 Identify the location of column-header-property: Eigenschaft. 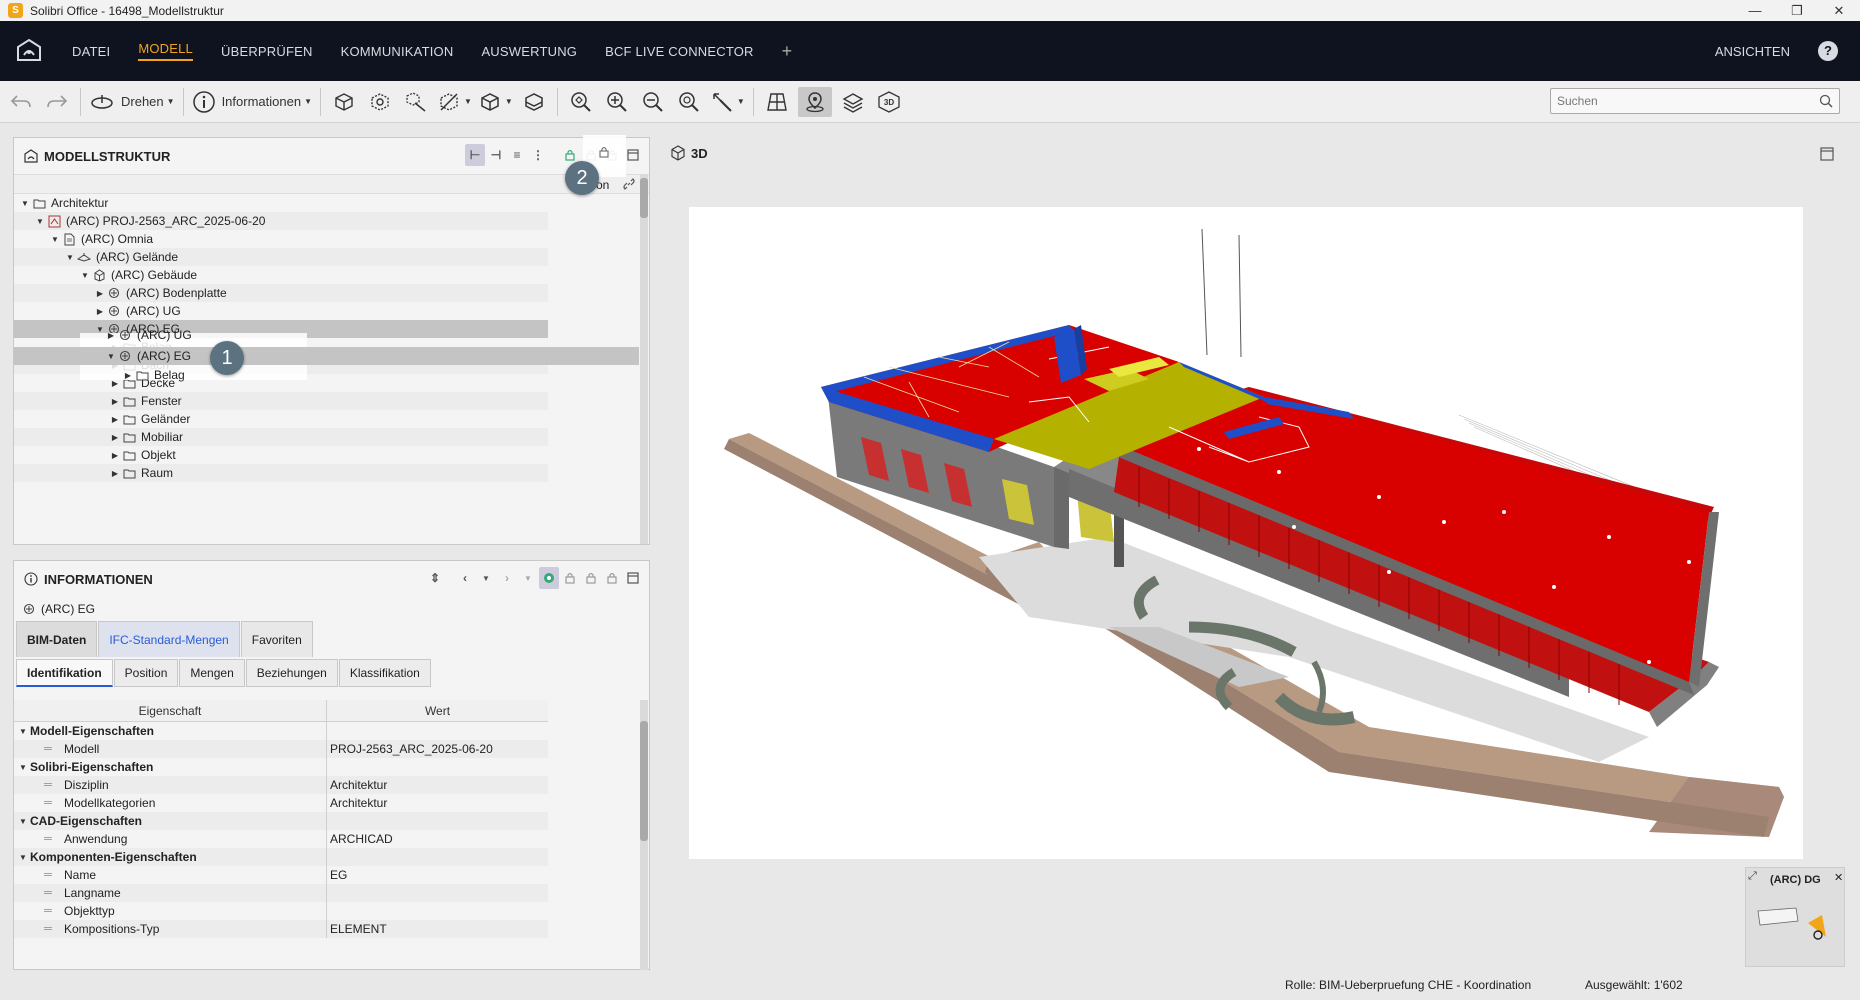
(170, 710).